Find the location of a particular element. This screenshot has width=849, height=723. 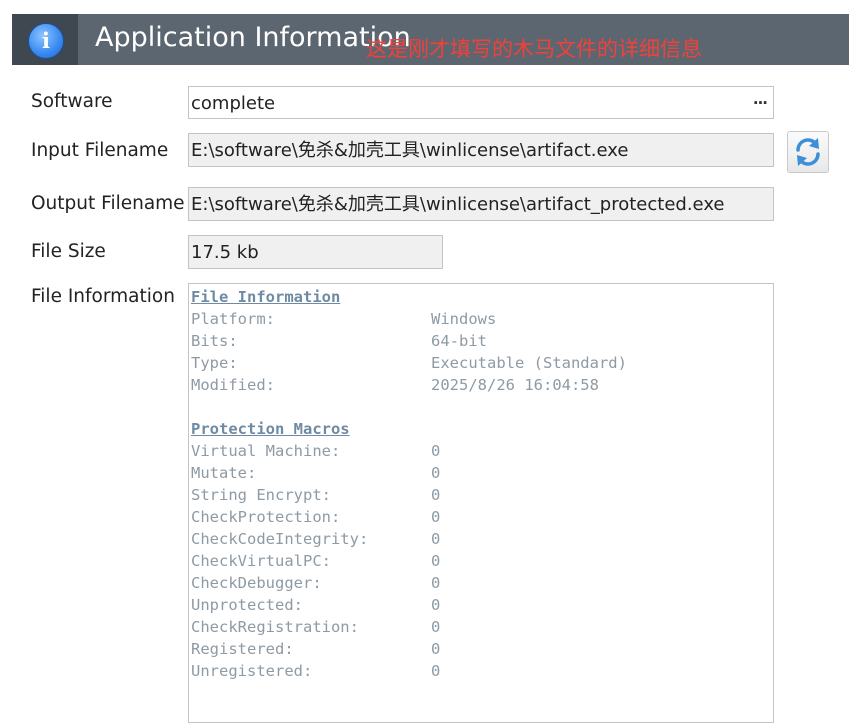

header-icon-box: i is located at coordinates (45, 39).